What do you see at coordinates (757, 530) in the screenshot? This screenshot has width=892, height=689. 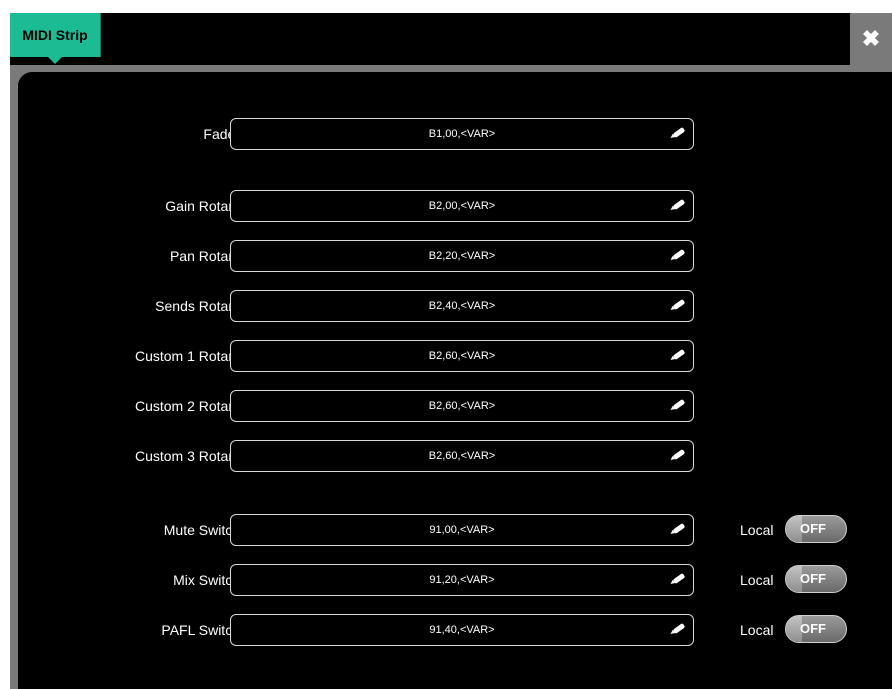 I see `mute-local-label: Local` at bounding box center [757, 530].